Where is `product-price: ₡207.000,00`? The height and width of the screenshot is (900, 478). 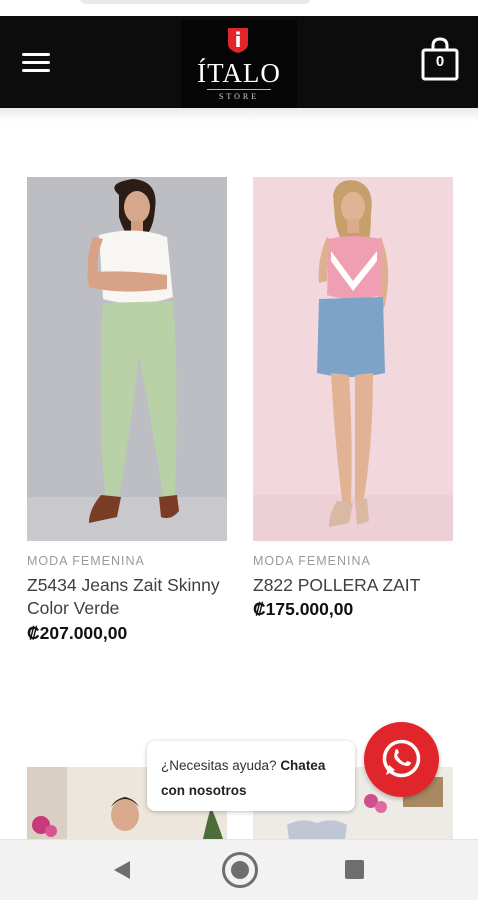
product-price: ₡207.000,00 is located at coordinates (77, 633).